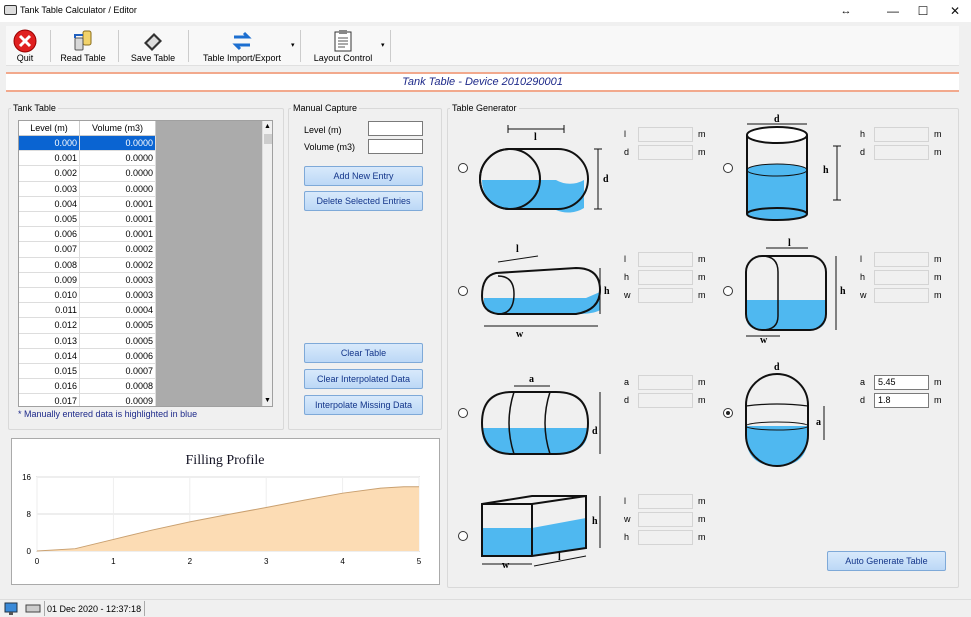 This screenshot has height=617, width=971. I want to click on level-cell: 0.004, so click(49, 204).